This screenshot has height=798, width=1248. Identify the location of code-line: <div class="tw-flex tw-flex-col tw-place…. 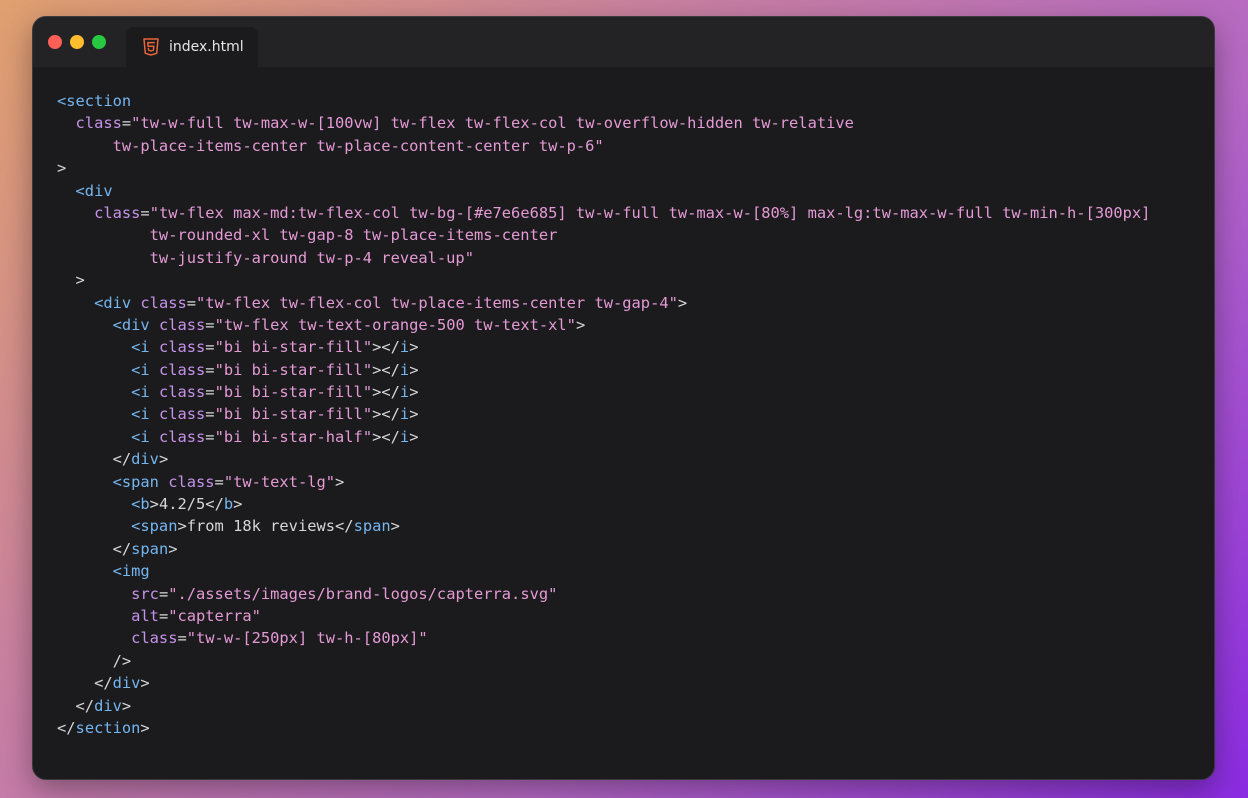
(603, 303).